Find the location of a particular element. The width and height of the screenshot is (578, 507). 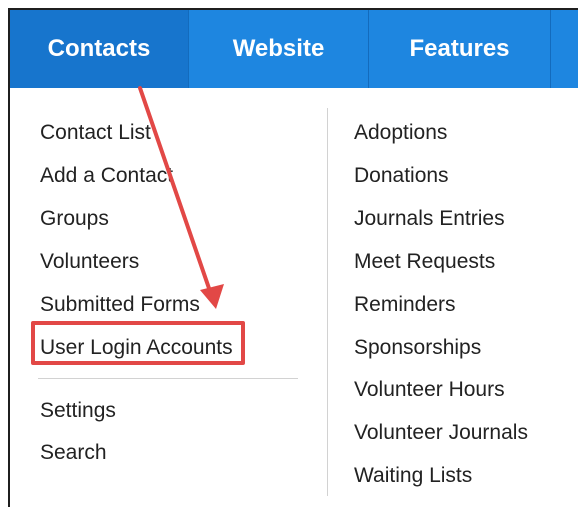

menu-item-reminders: Reminders is located at coordinates (405, 305).